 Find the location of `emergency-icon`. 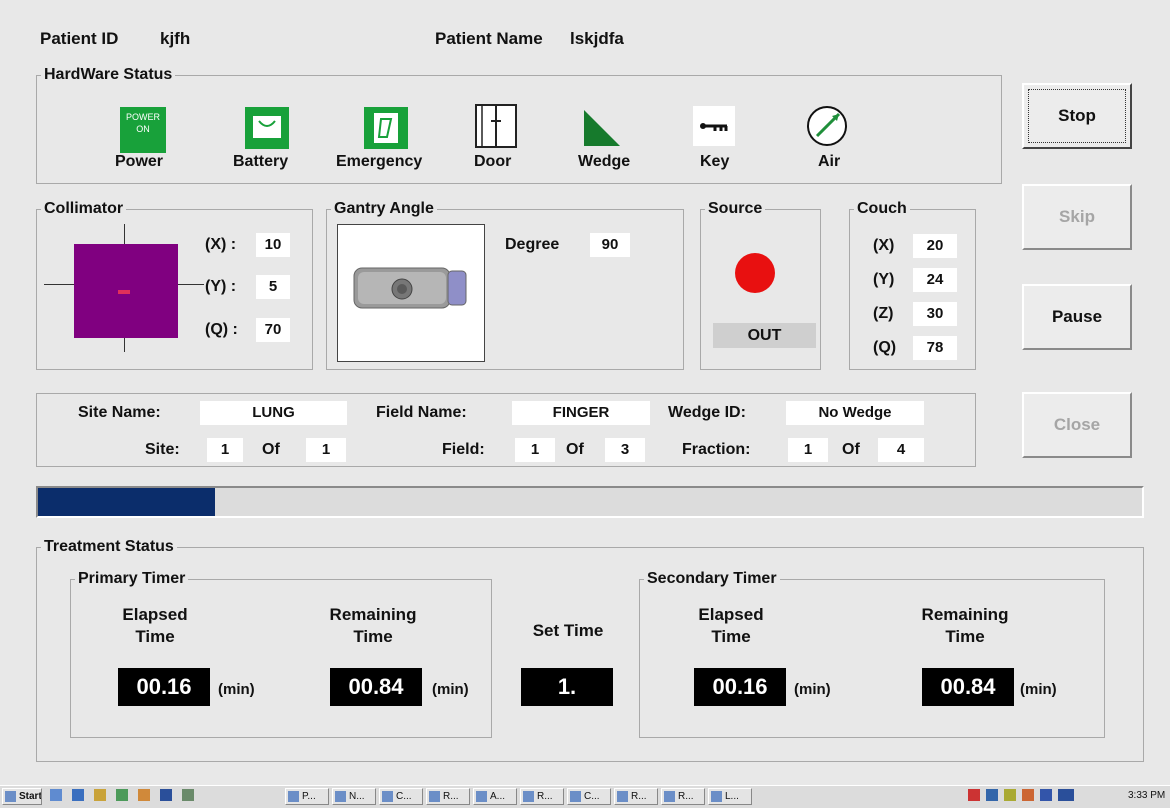

emergency-icon is located at coordinates (386, 128).